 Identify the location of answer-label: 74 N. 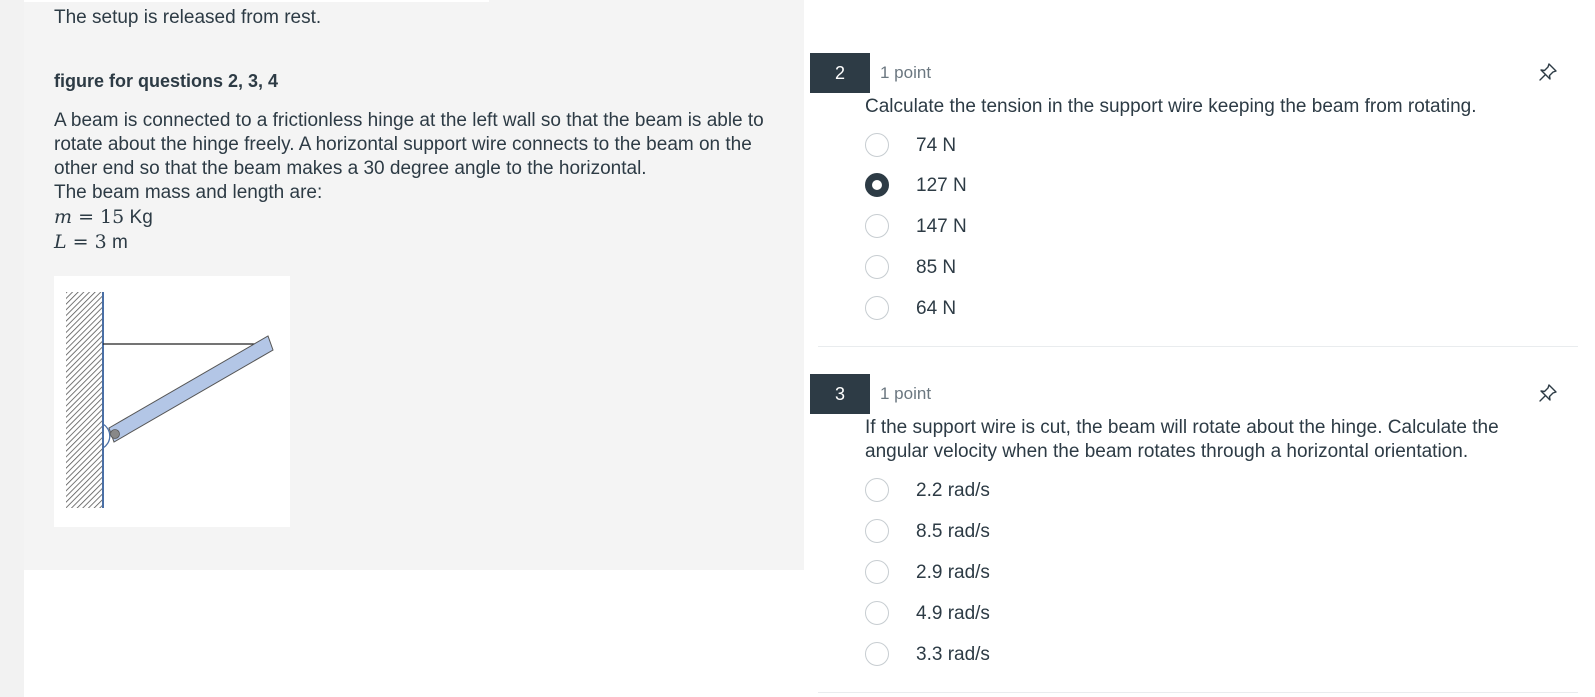
(936, 145).